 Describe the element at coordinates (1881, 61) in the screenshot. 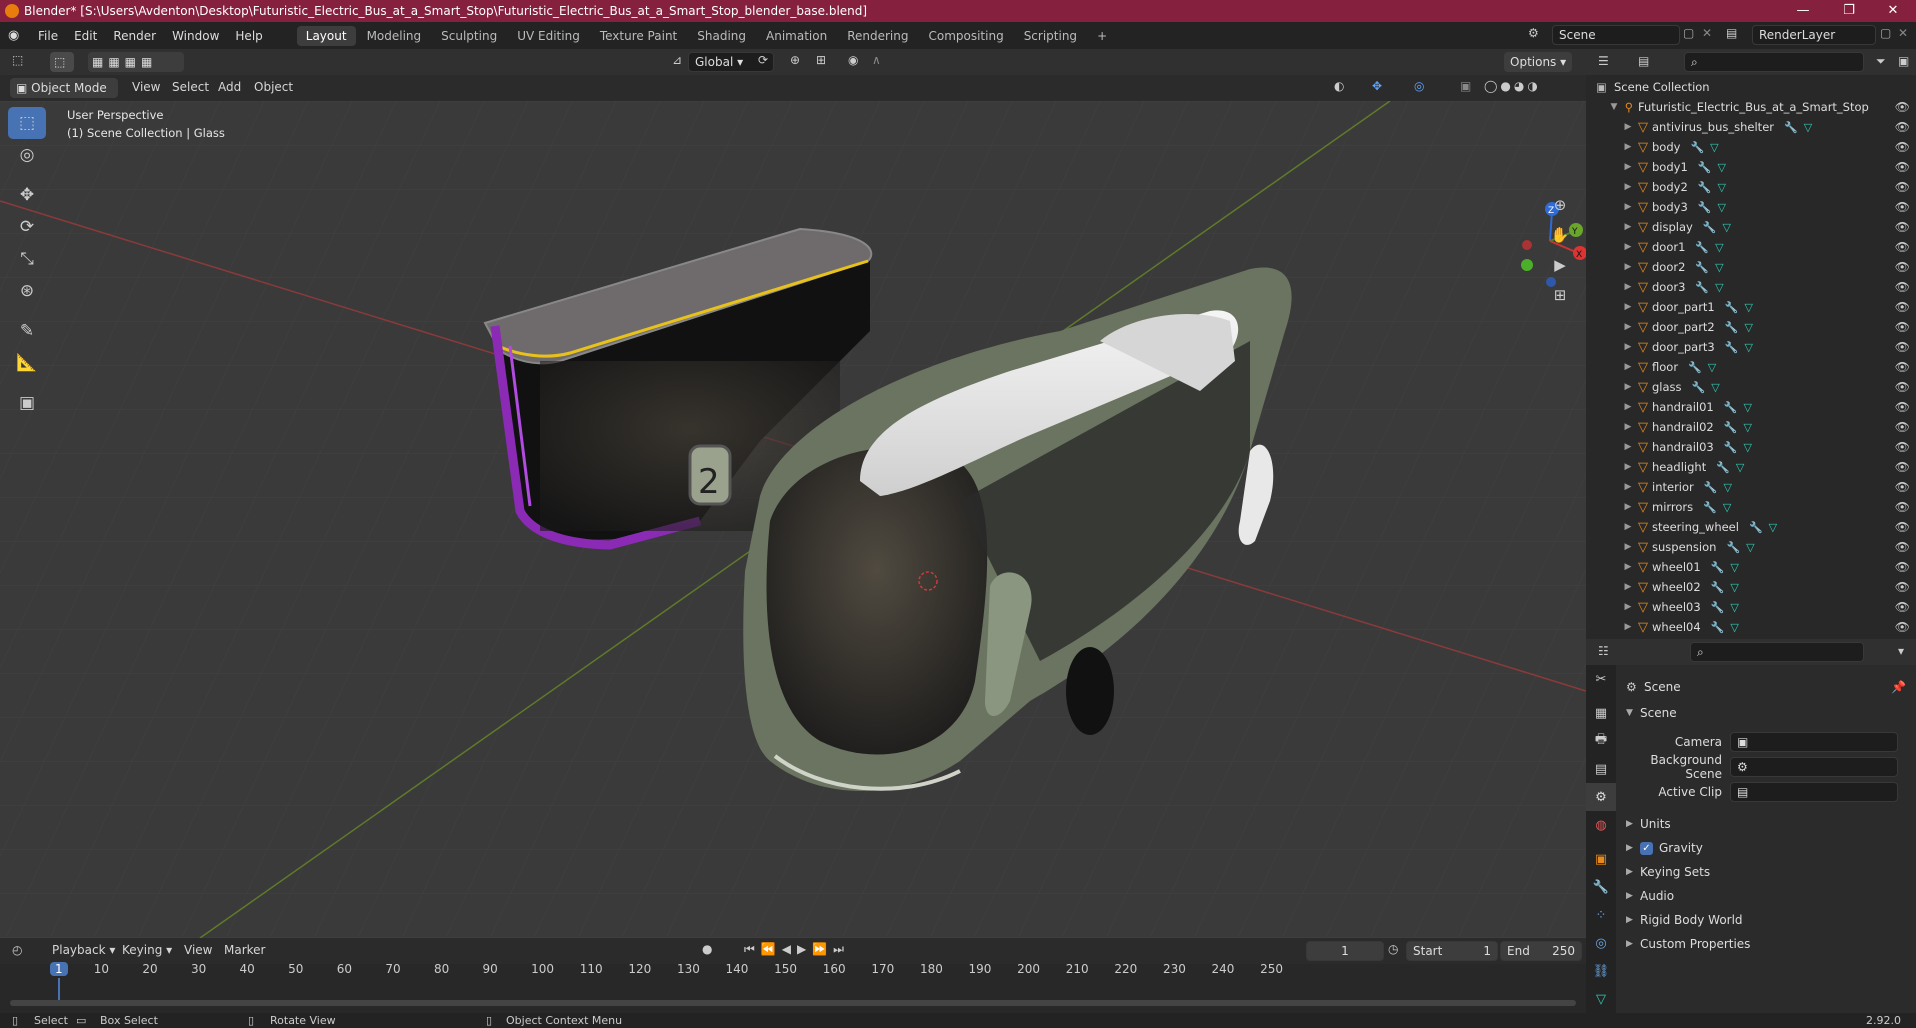

I see `filter-icon: ⏷` at that location.